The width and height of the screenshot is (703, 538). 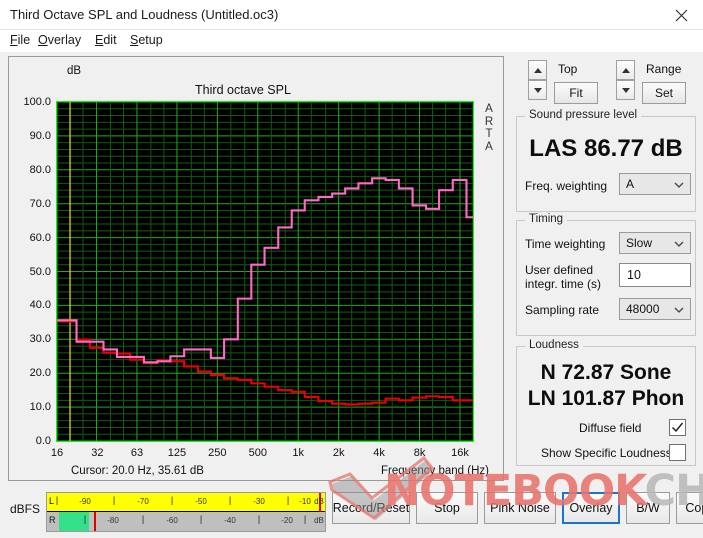 What do you see at coordinates (110, 40) in the screenshot?
I see `menu-item-edit-rest: dit` at bounding box center [110, 40].